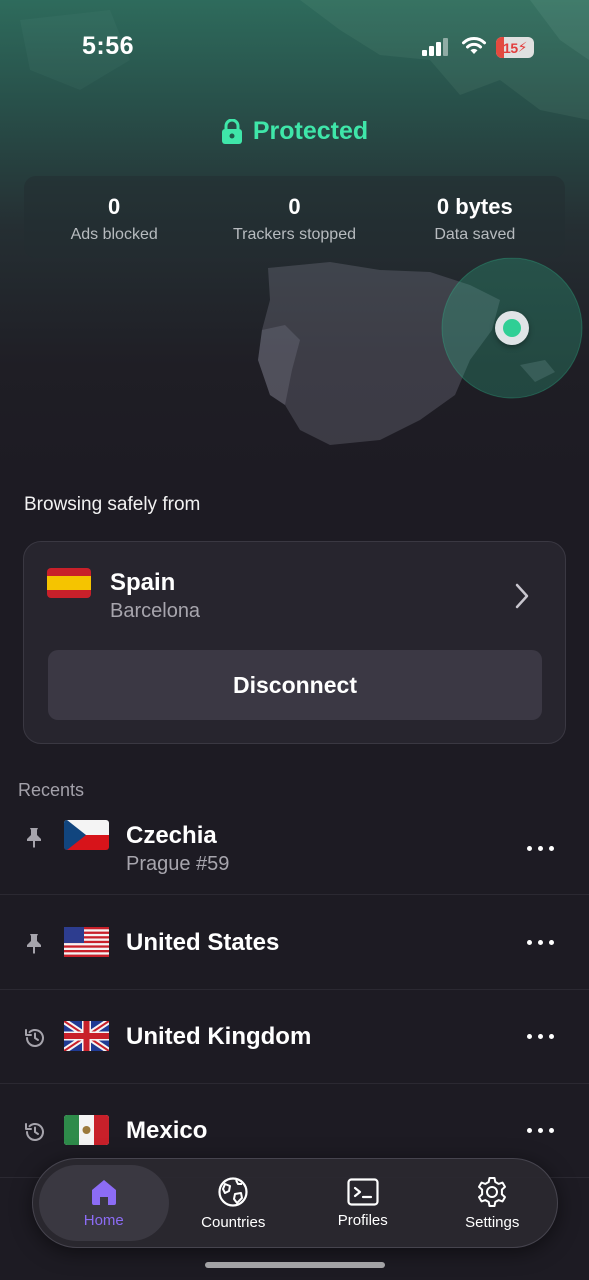 The width and height of the screenshot is (589, 1280). Describe the element at coordinates (362, 1220) in the screenshot. I see `tab-label: Profiles` at that location.